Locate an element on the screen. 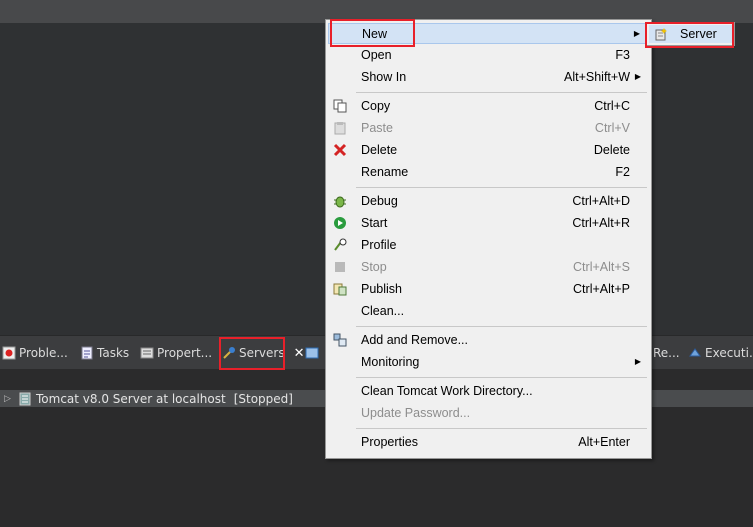  menu-label: Rename is located at coordinates (385, 172).